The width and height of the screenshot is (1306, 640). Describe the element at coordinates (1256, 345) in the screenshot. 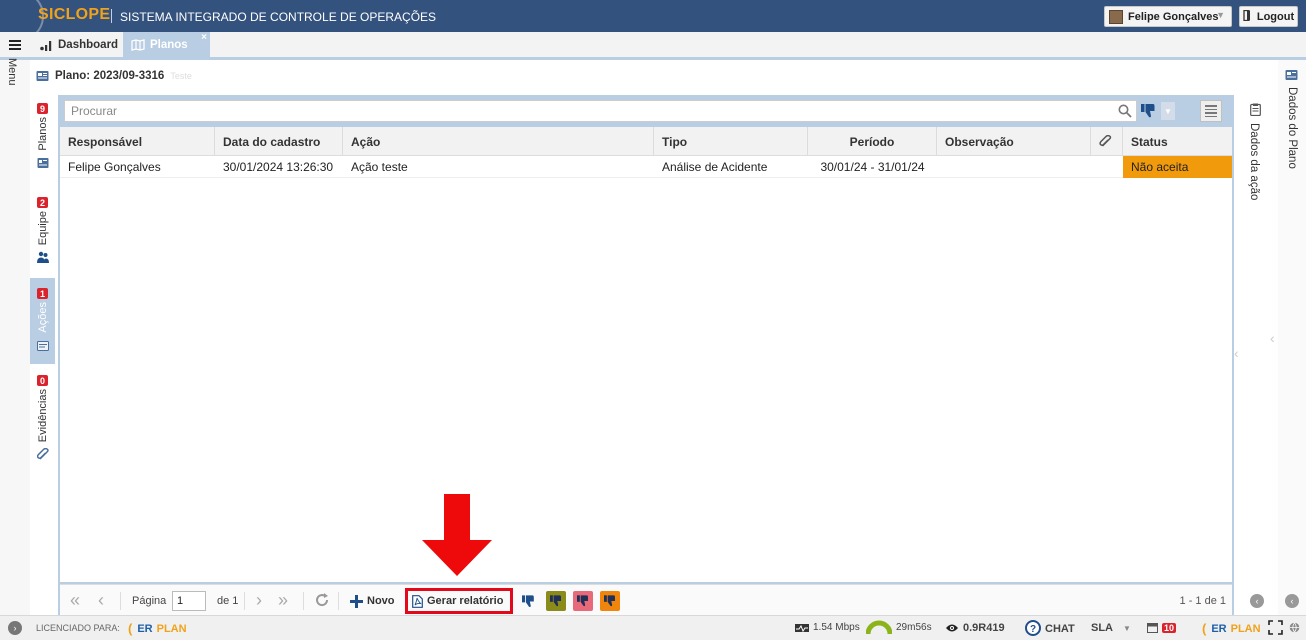

I see `action-details-panel-toggle: Dados da ação` at that location.